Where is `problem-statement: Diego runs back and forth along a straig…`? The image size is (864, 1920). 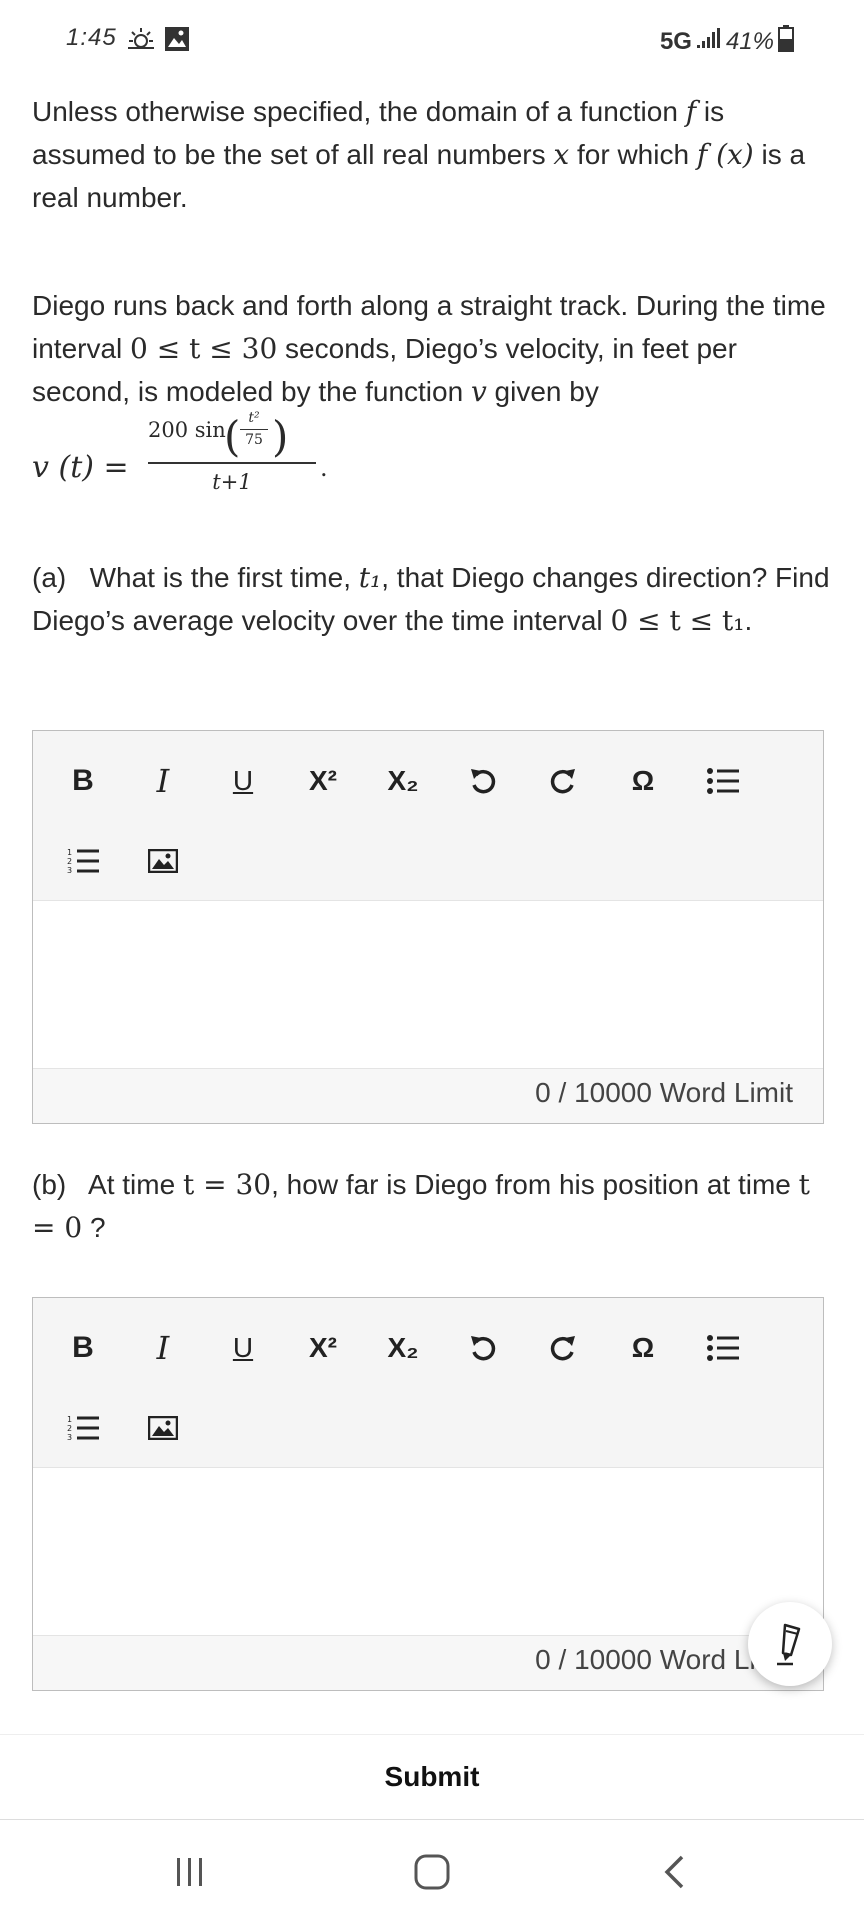 problem-statement: Diego runs back and forth along a straig… is located at coordinates (432, 348).